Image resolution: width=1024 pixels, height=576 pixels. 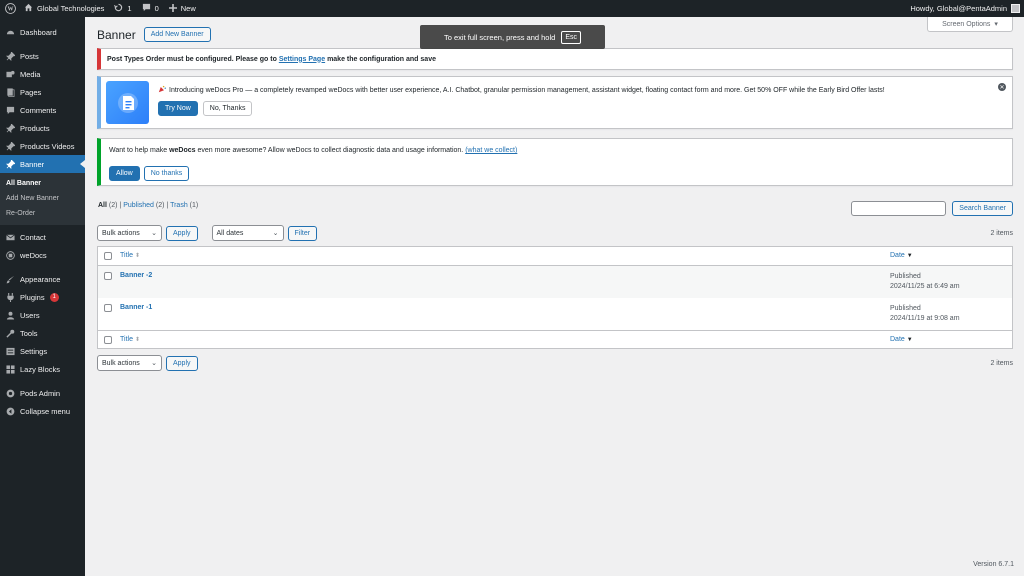 I want to click on add-new-banner-button: Add New Banner, so click(x=177, y=34).